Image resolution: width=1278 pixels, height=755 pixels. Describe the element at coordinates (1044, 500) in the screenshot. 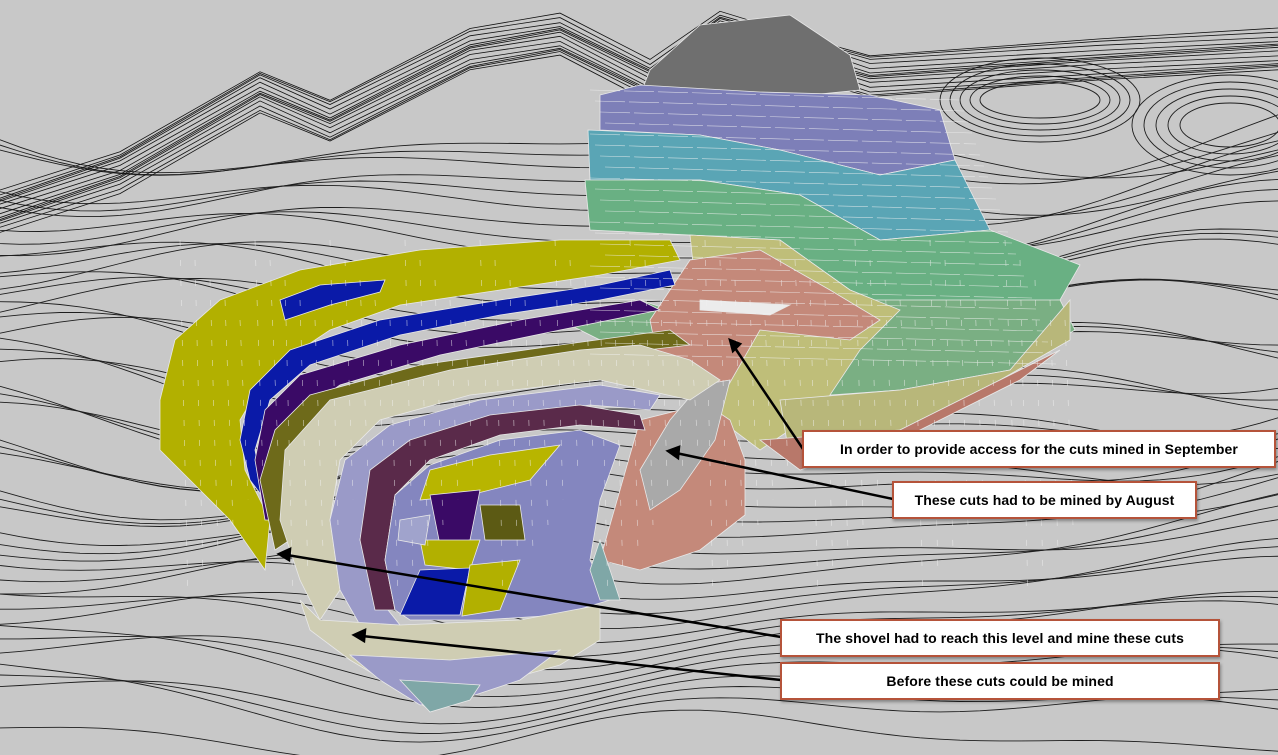

I see `callout-august-cuts: These cuts had to be mined by August` at that location.